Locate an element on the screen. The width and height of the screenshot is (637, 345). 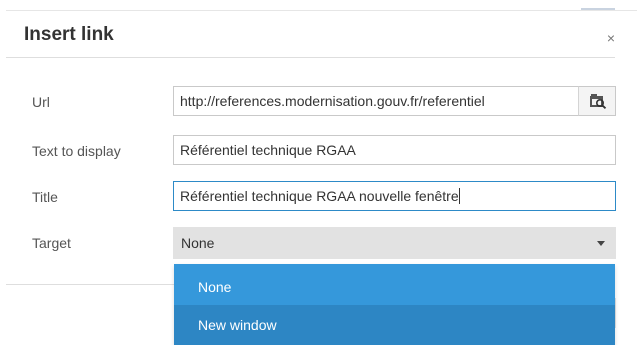
title-label: Title is located at coordinates (45, 197).